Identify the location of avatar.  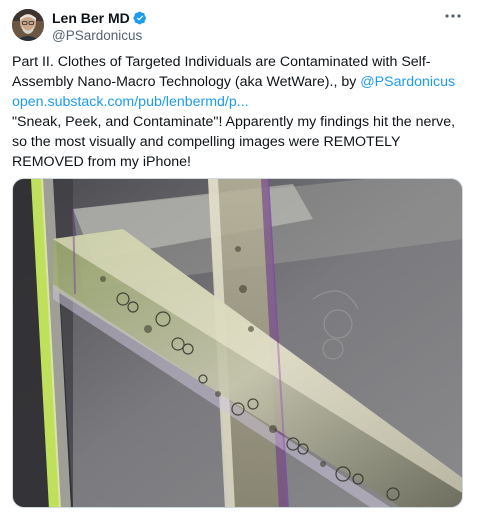
(28, 25).